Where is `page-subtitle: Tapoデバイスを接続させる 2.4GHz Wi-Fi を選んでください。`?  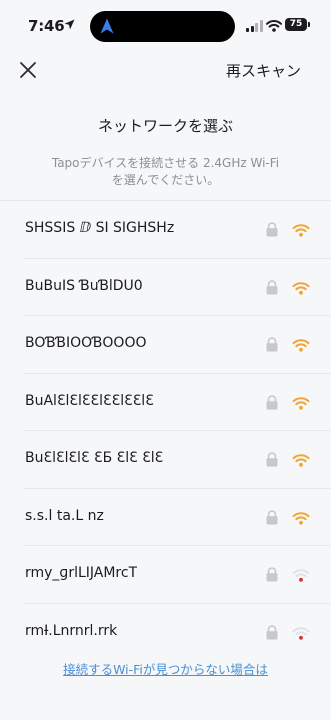
page-subtitle: Tapoデバイスを接続させる 2.4GHz Wi-Fi を選んでください。 is located at coordinates (165, 172).